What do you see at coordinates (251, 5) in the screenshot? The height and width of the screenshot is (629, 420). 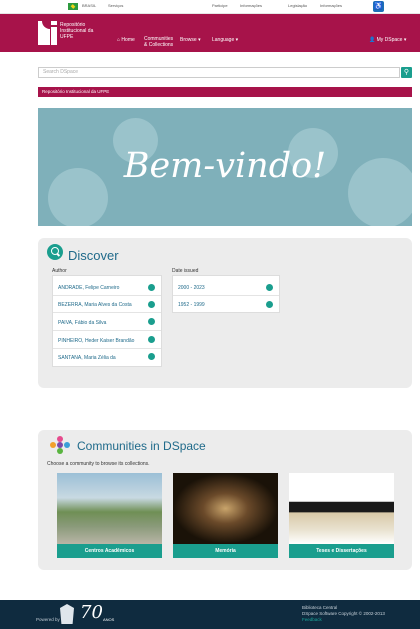 I see `gov-link-informacoes: Informações` at bounding box center [251, 5].